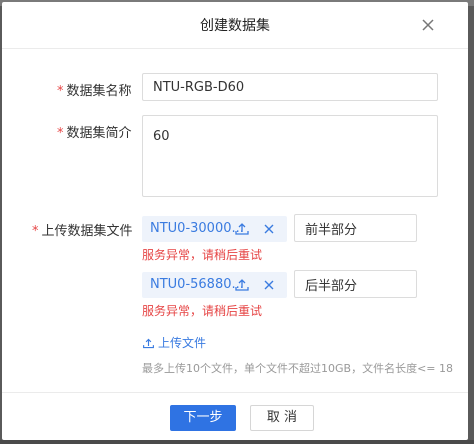  What do you see at coordinates (203, 418) in the screenshot?
I see `next-button: 下一步` at bounding box center [203, 418].